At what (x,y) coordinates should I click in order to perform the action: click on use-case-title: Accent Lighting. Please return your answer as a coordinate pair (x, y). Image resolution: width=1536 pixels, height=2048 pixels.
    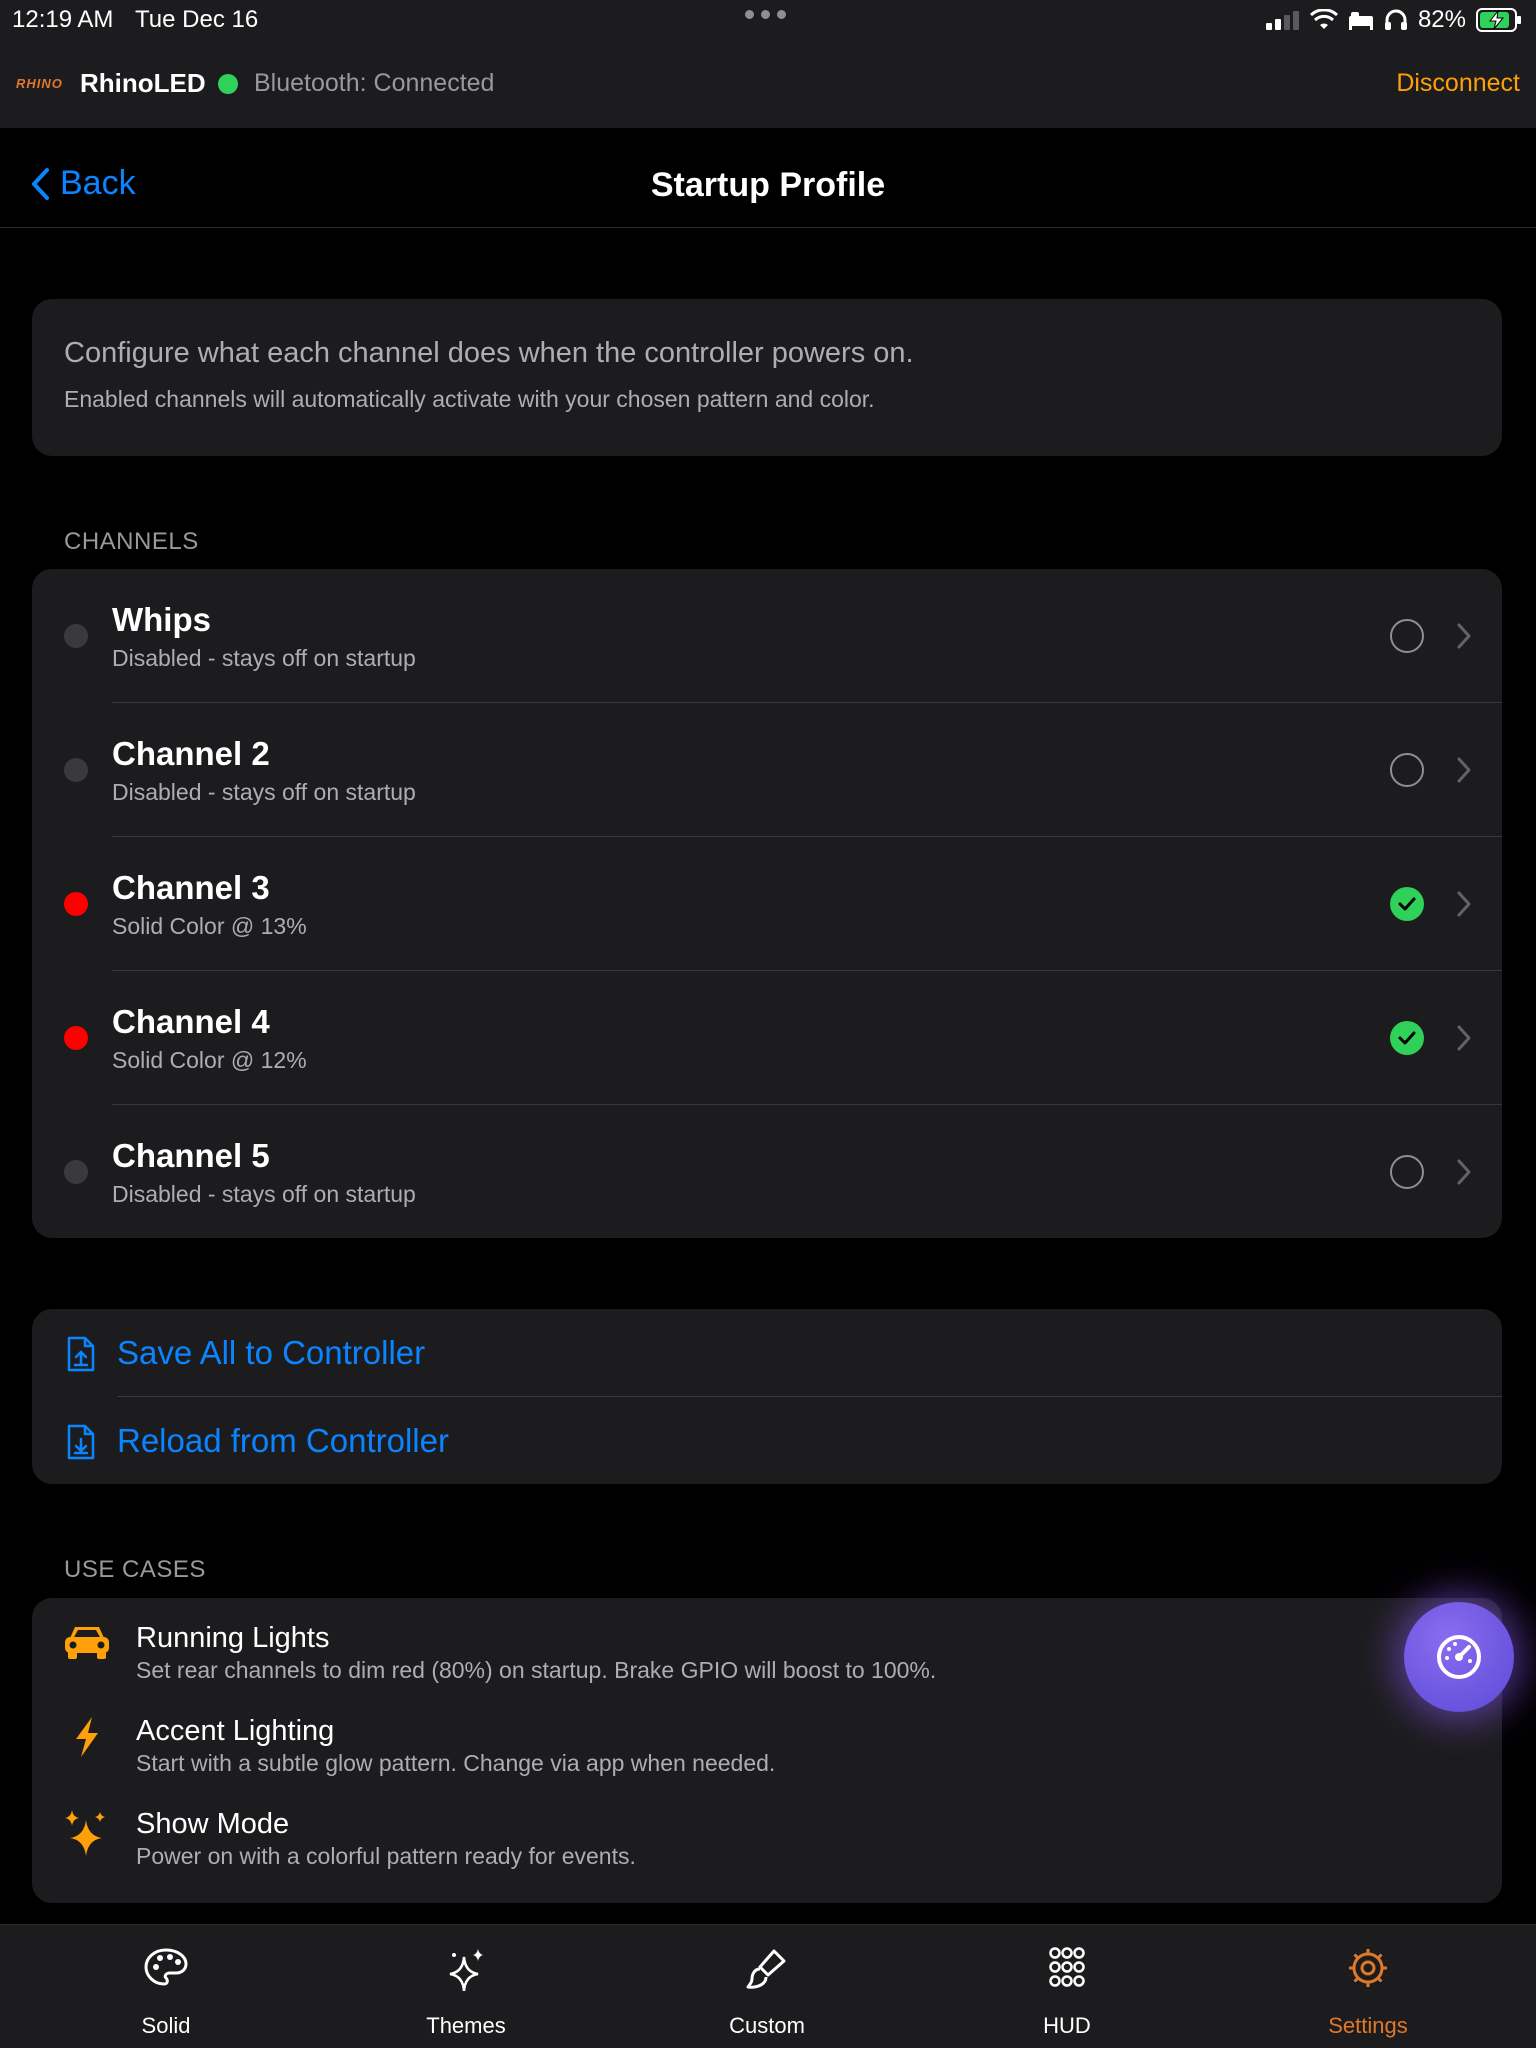
    Looking at the image, I should click on (235, 1731).